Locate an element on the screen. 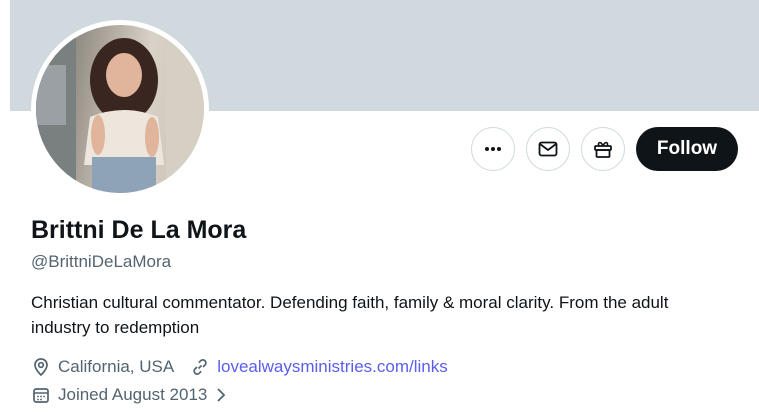 The height and width of the screenshot is (416, 759). message-button is located at coordinates (548, 149).